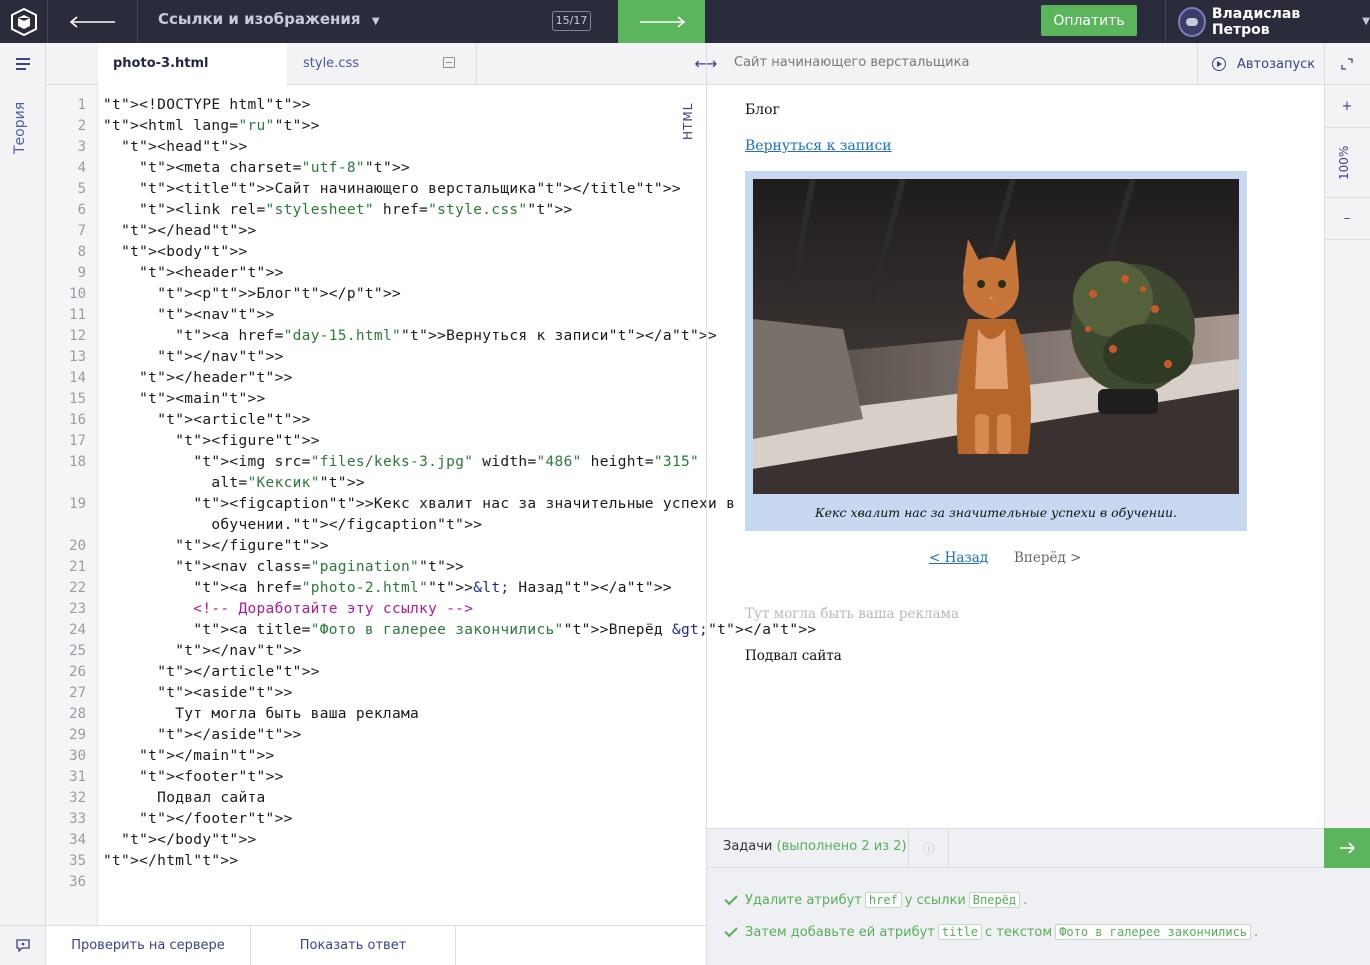  I want to click on task-text: Затем добавьте ей атрибут, so click(840, 932).